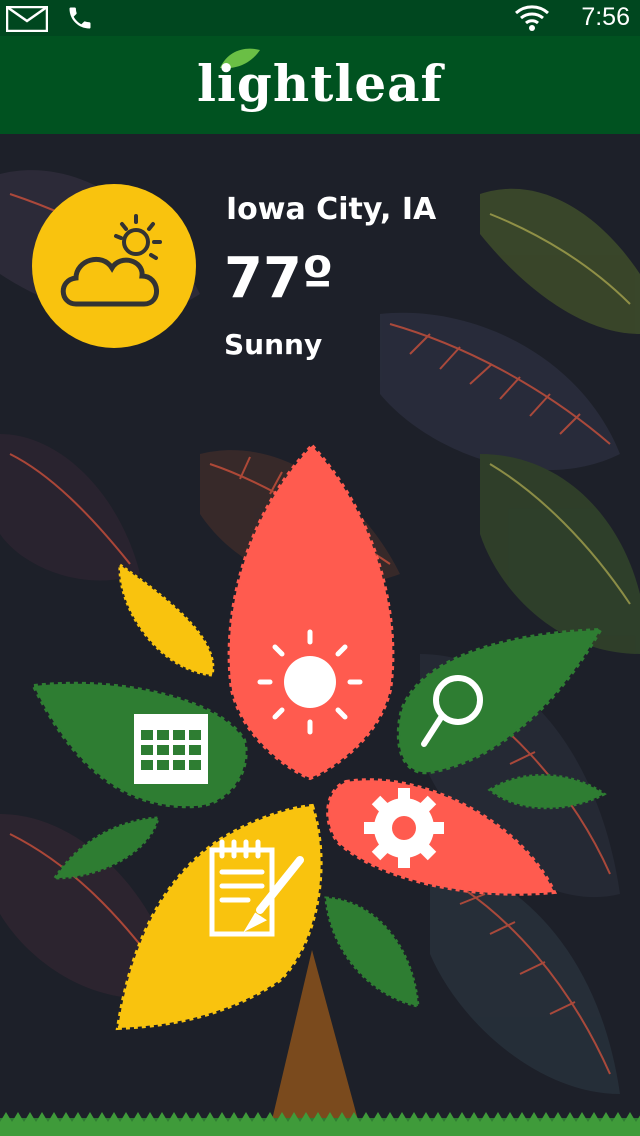 The height and width of the screenshot is (1136, 640). I want to click on calendar-leaf-button, so click(139, 745).